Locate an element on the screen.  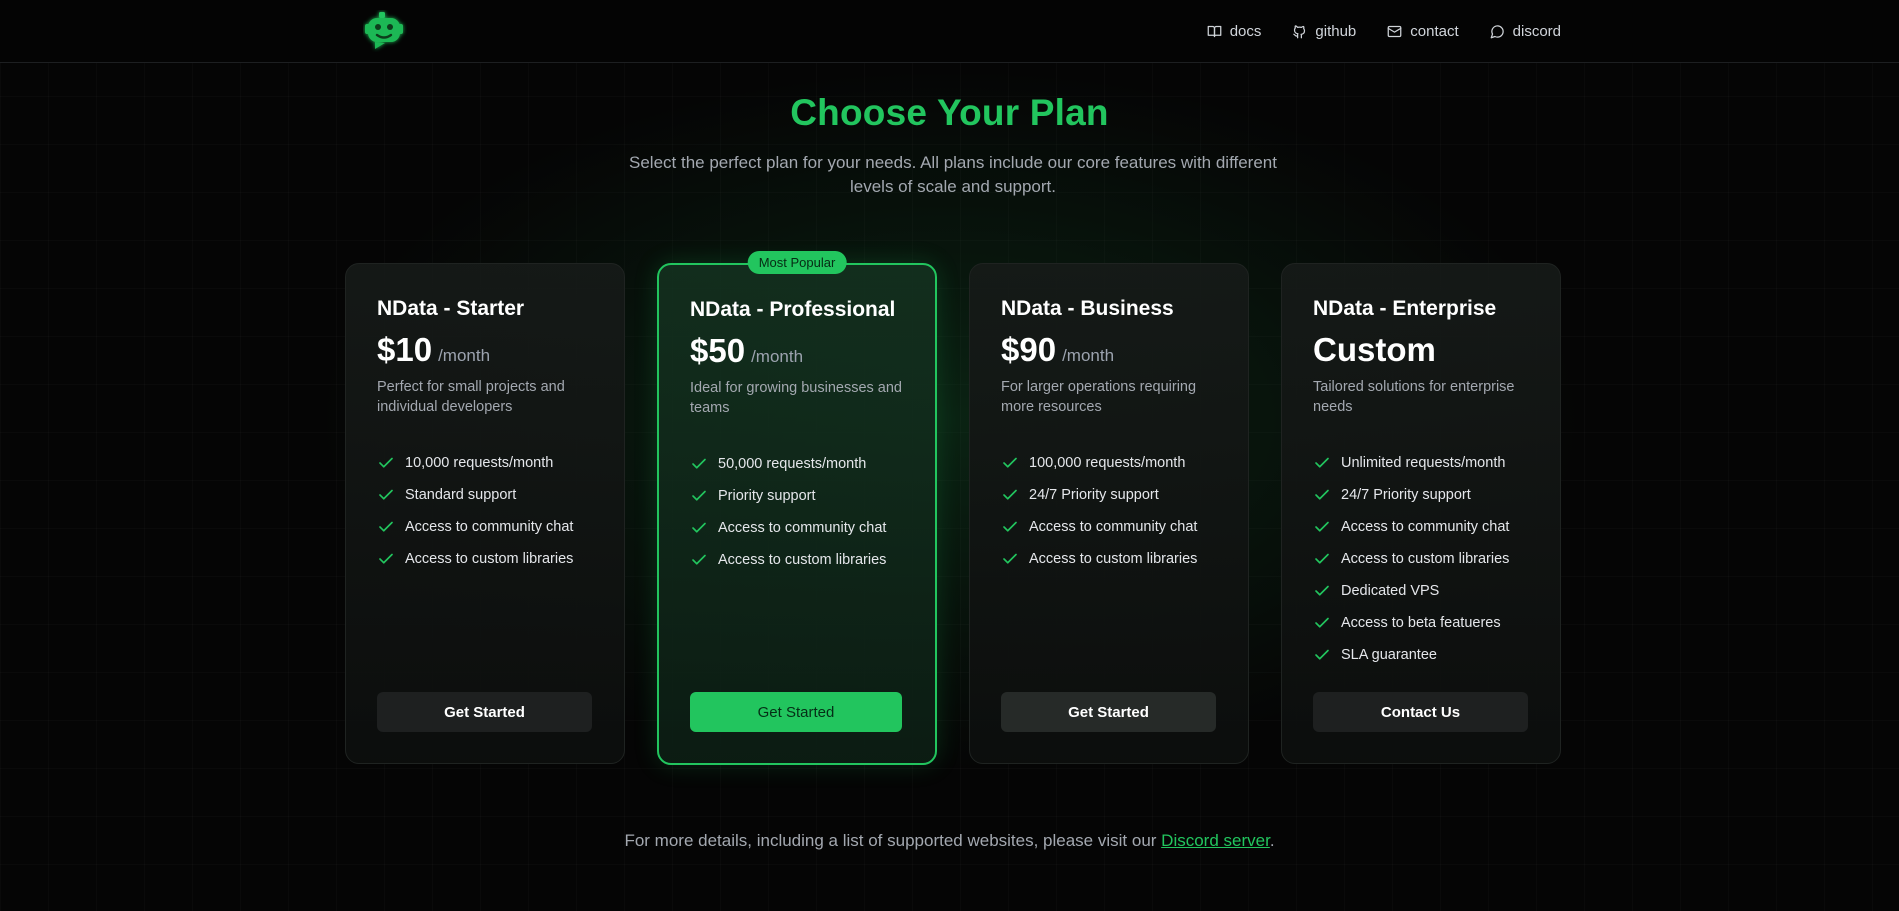
nav-discord-label: discord is located at coordinates (1536, 31).